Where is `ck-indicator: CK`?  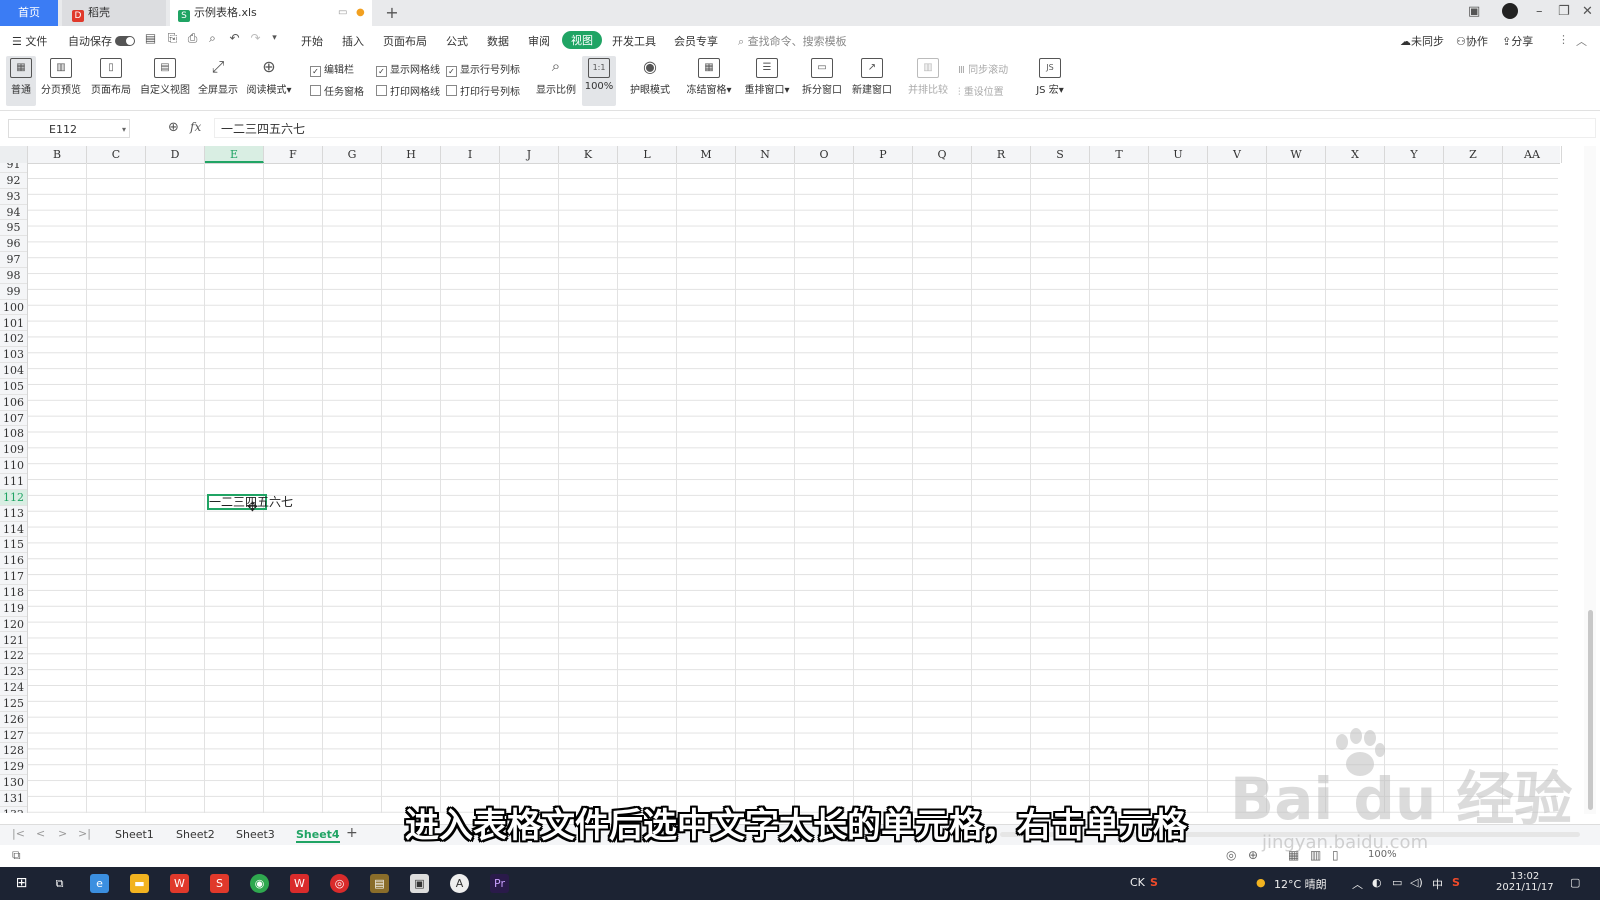 ck-indicator: CK is located at coordinates (1137, 882).